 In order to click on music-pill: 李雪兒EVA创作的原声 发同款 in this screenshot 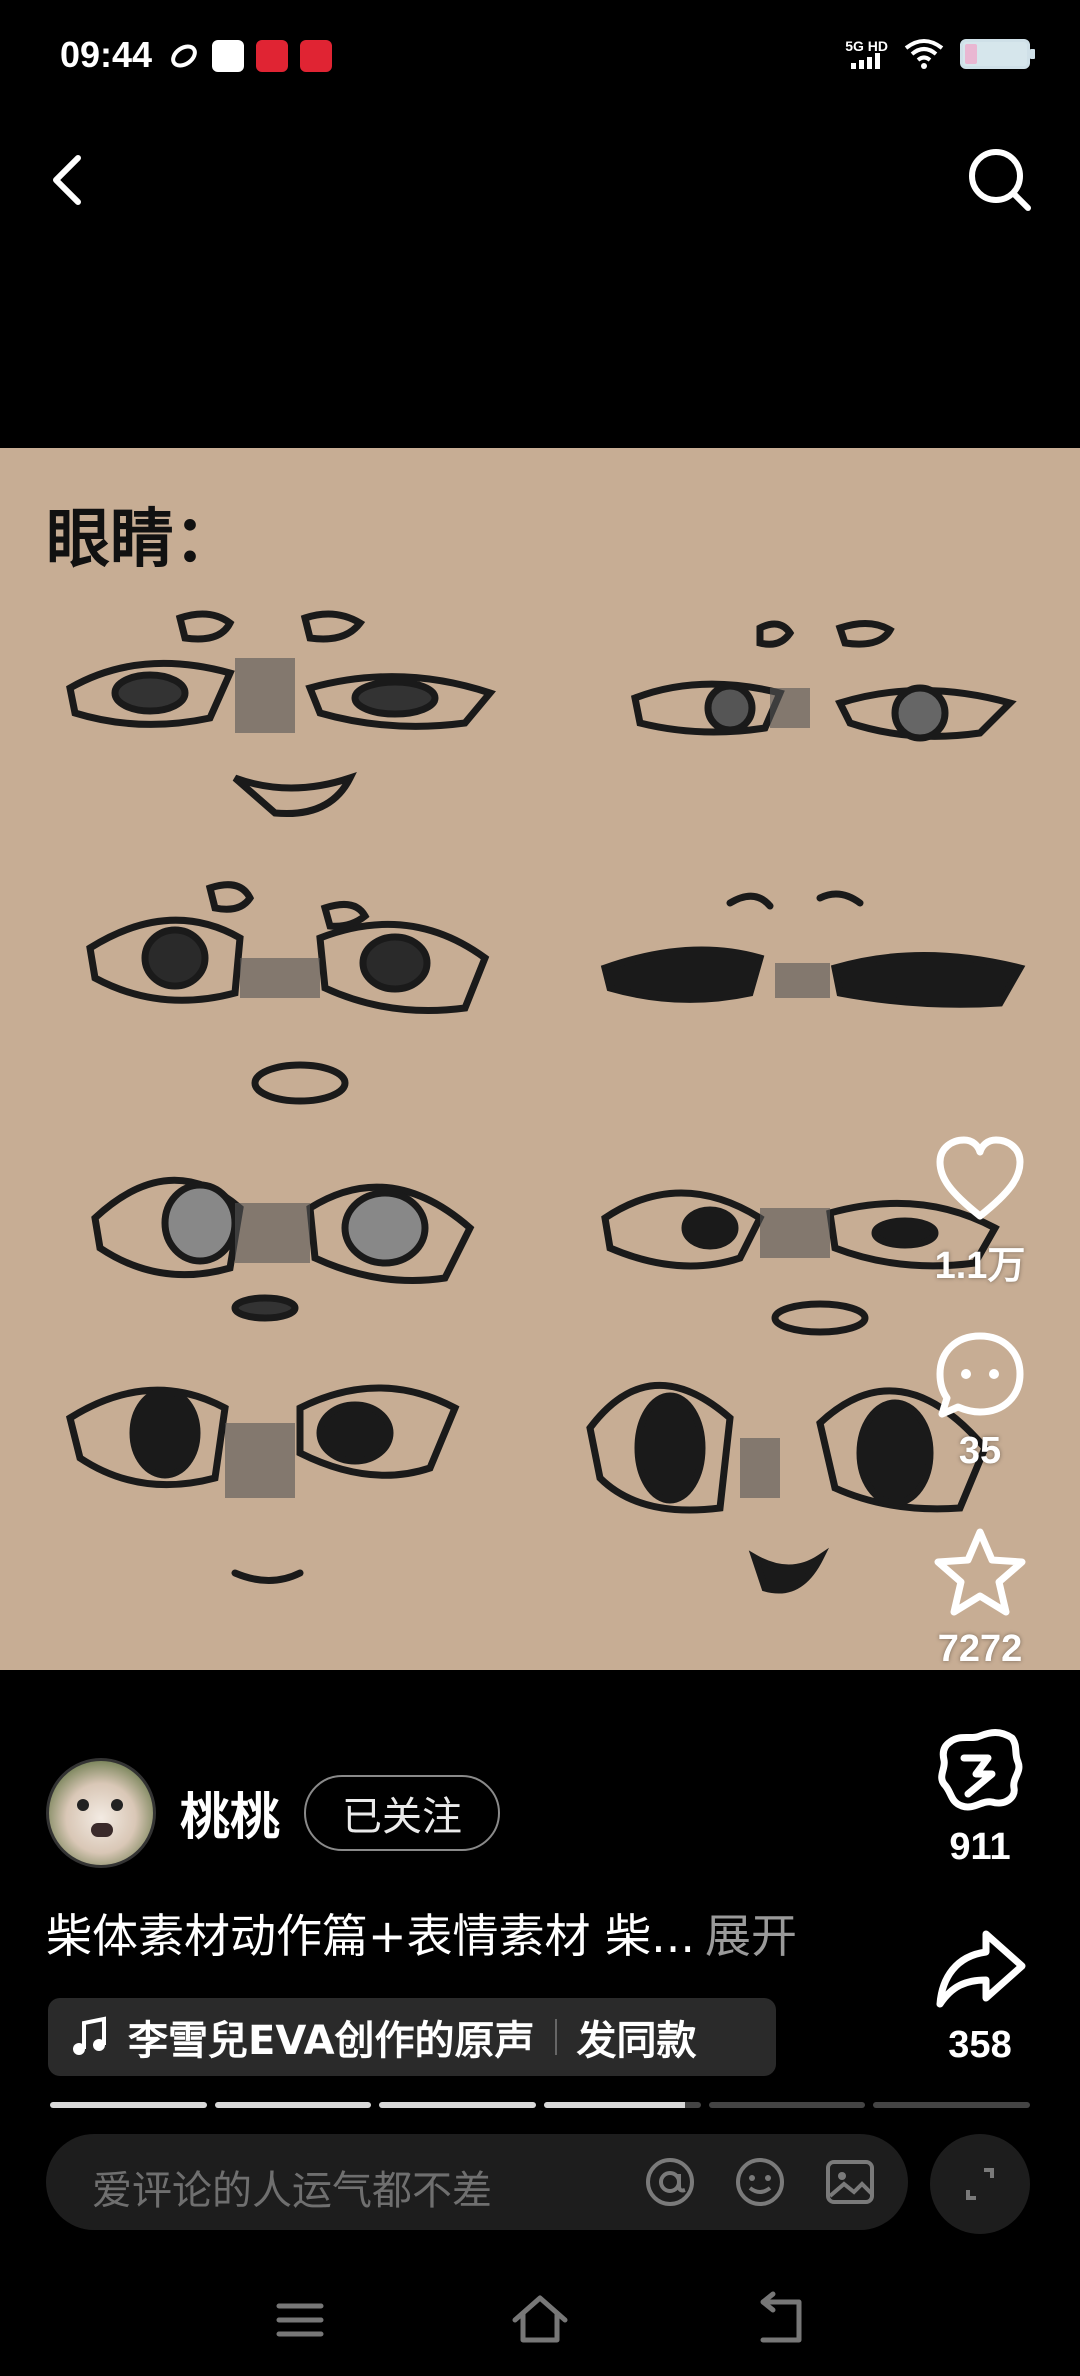, I will do `click(412, 2037)`.